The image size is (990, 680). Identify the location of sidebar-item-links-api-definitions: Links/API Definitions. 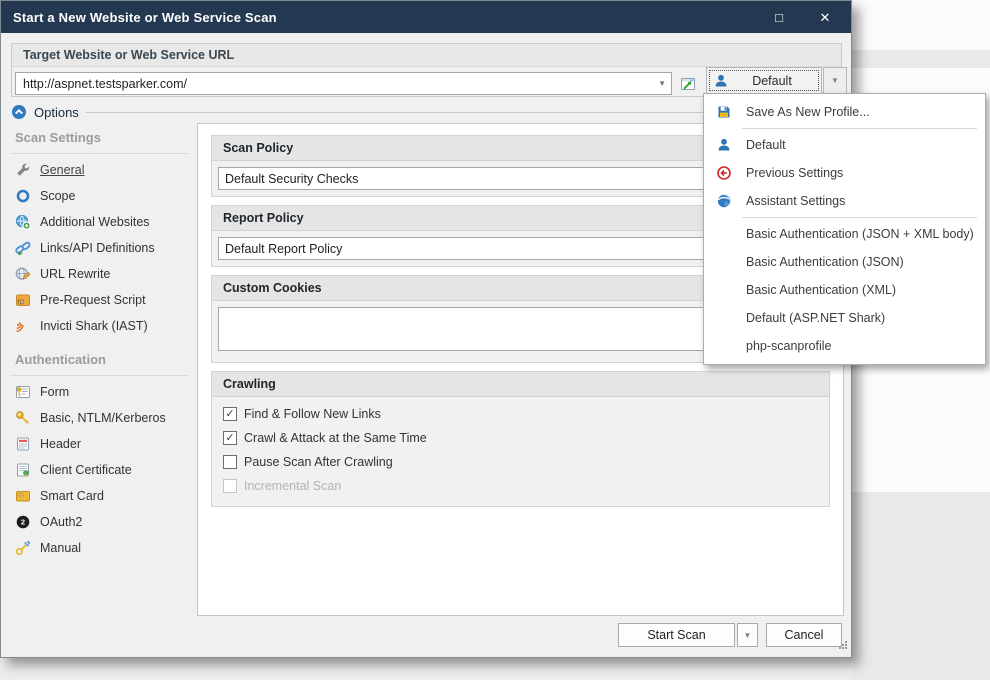
(99, 248).